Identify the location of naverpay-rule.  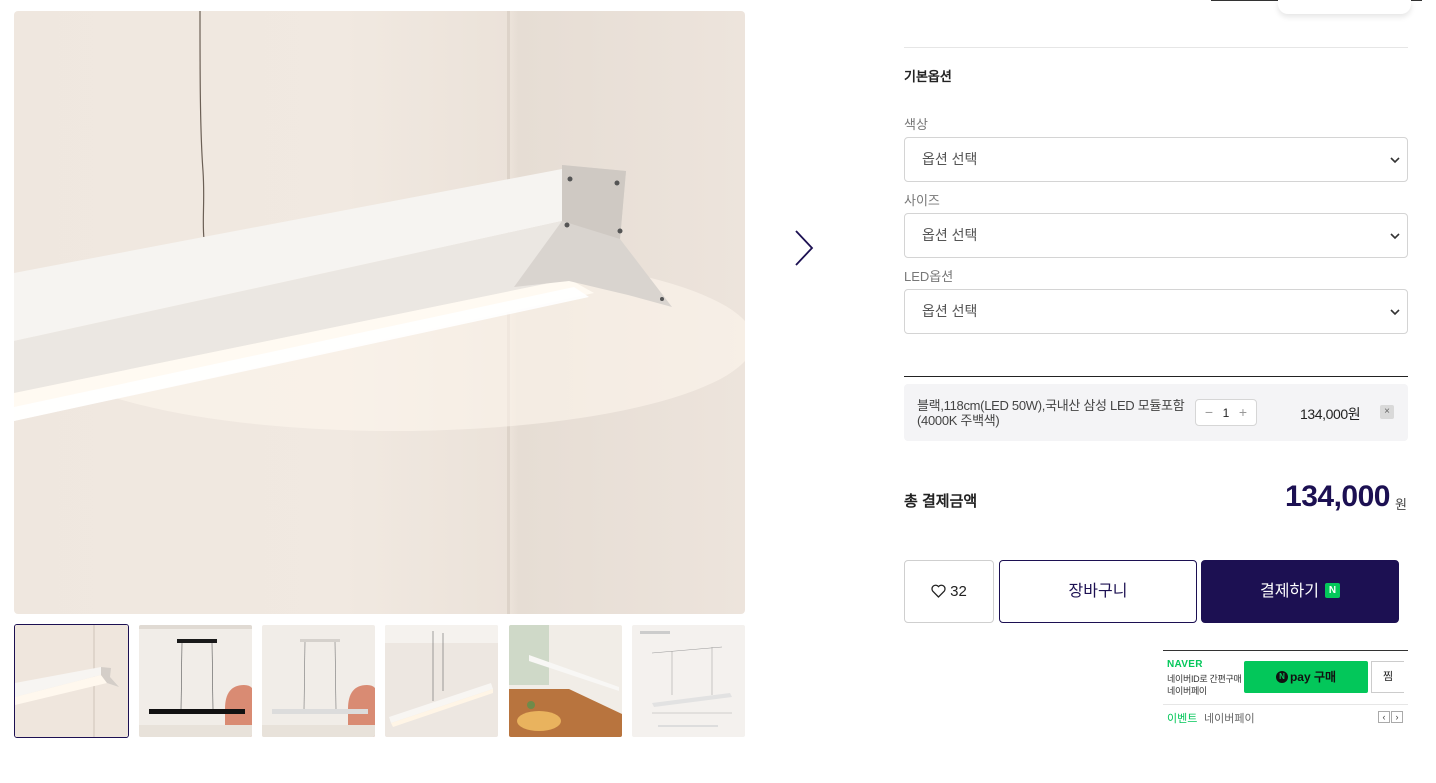
(1285, 650).